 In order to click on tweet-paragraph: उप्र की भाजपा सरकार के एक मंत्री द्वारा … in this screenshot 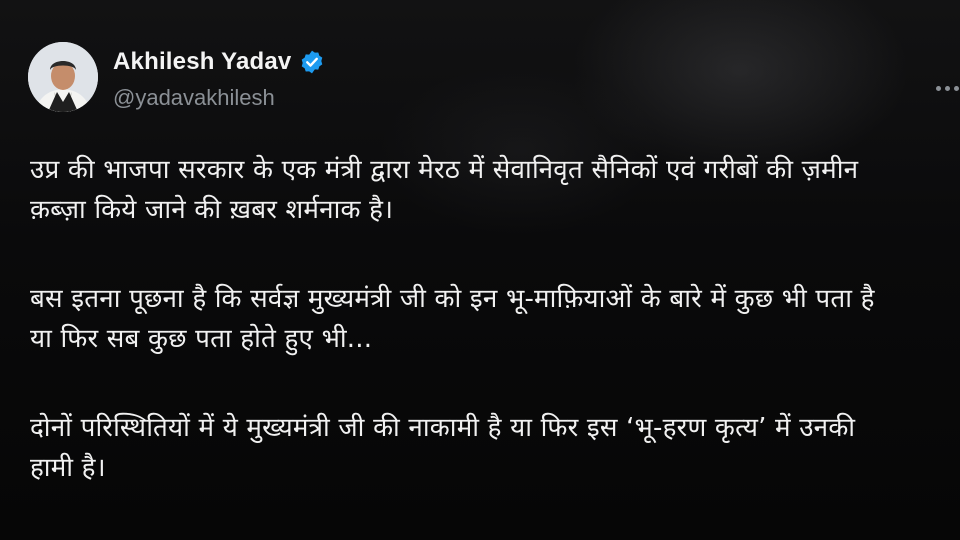, I will do `click(444, 190)`.